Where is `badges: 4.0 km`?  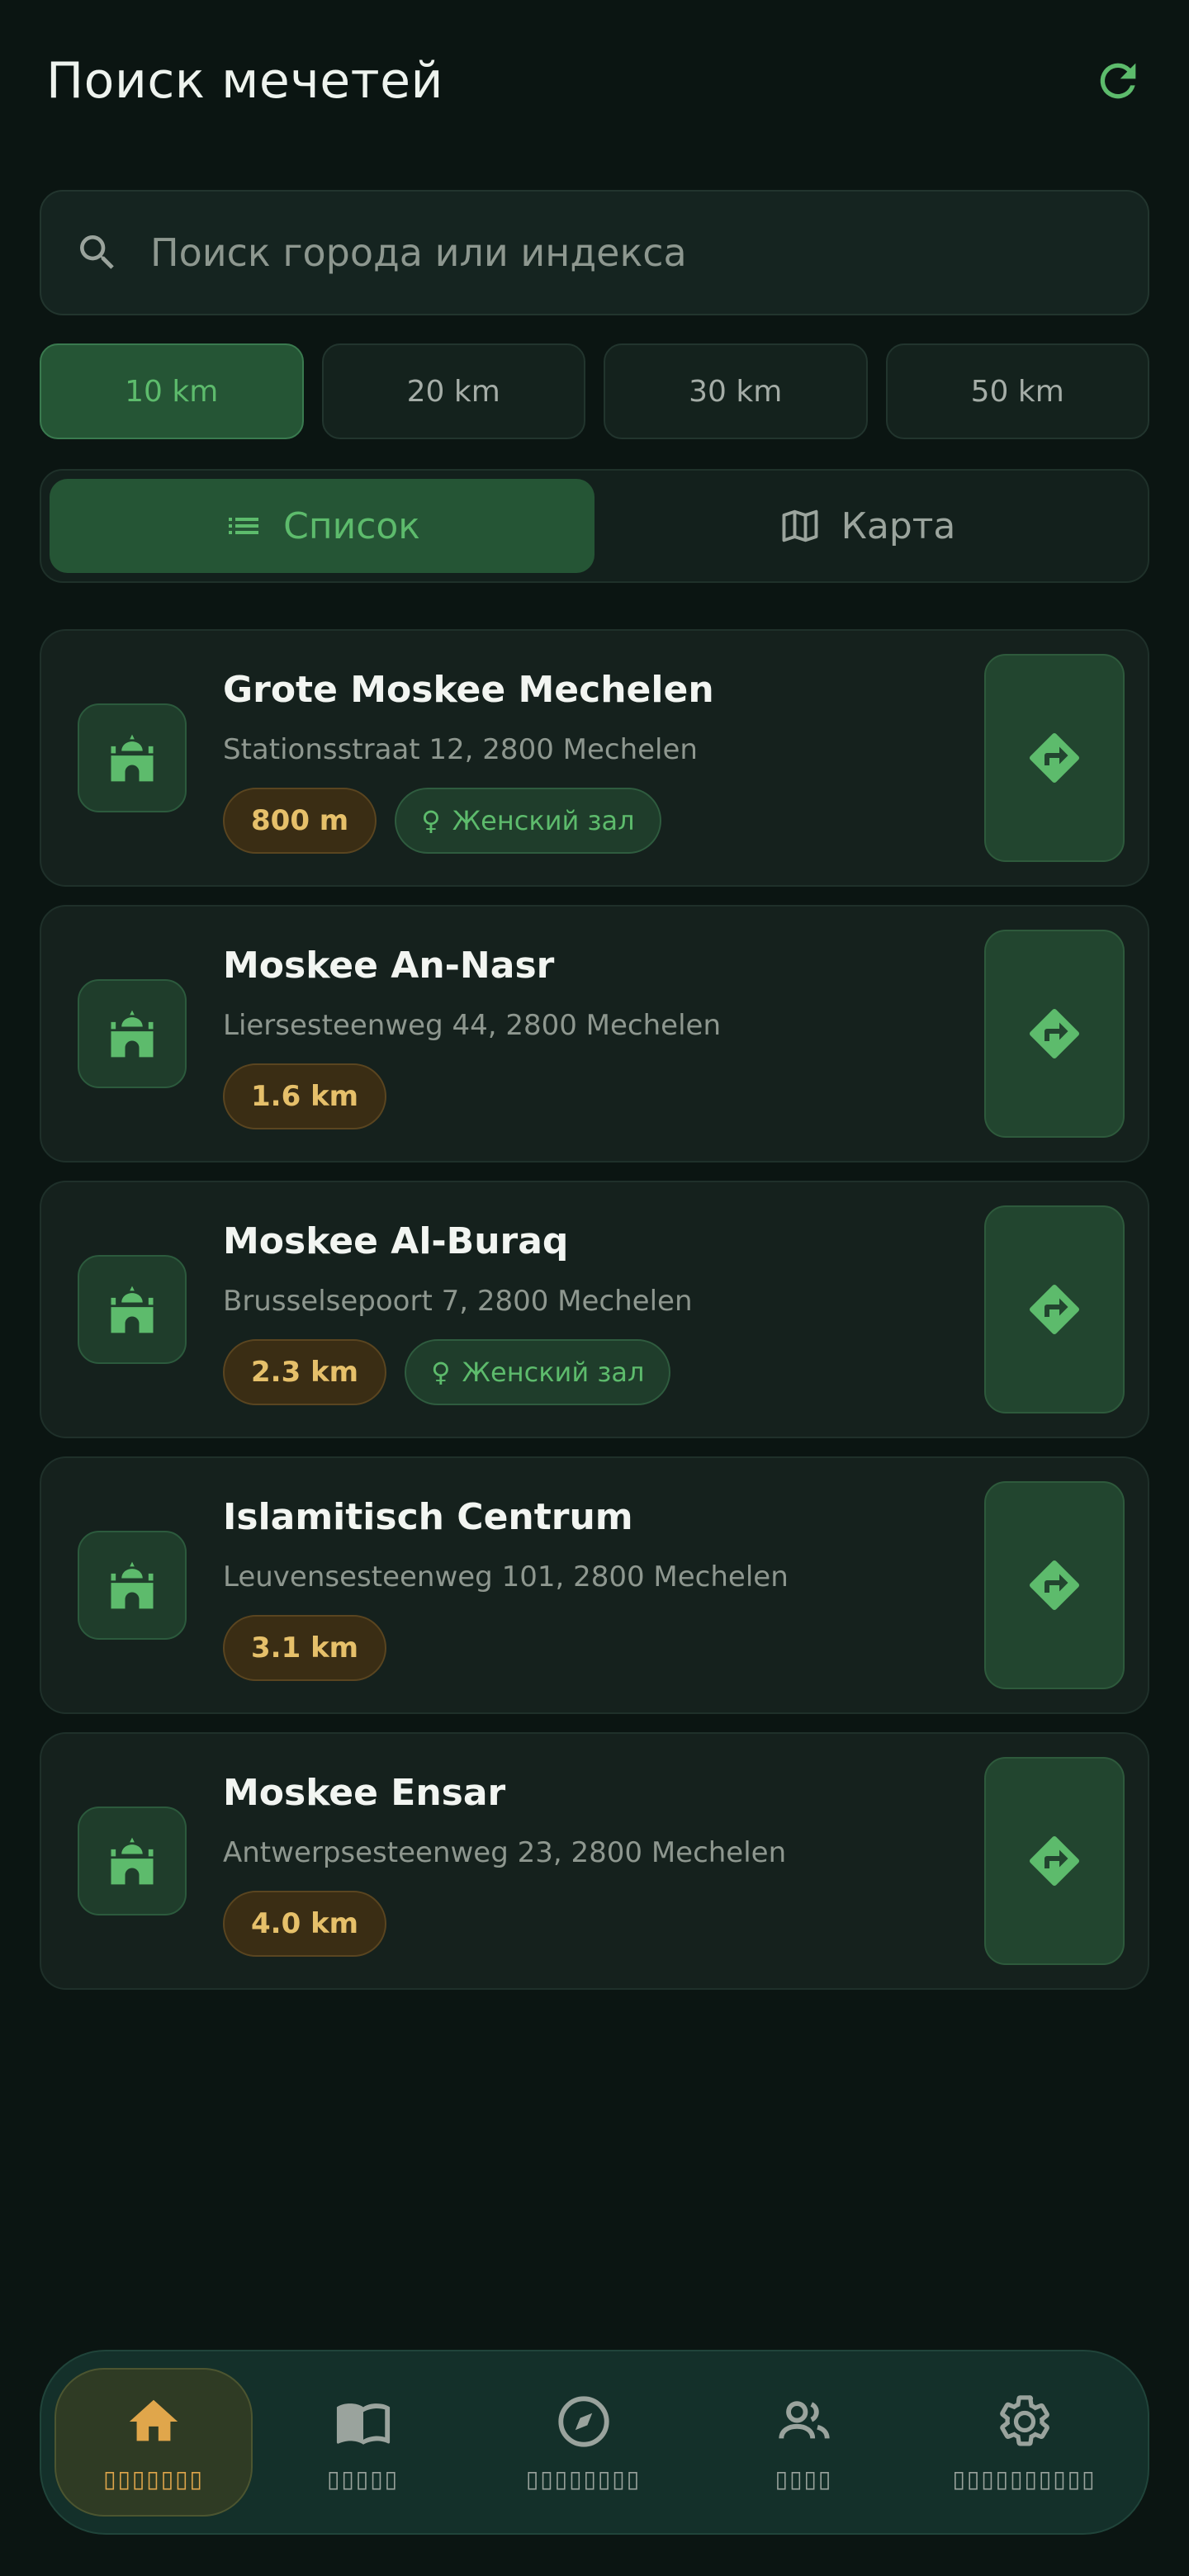 badges: 4.0 km is located at coordinates (305, 1924).